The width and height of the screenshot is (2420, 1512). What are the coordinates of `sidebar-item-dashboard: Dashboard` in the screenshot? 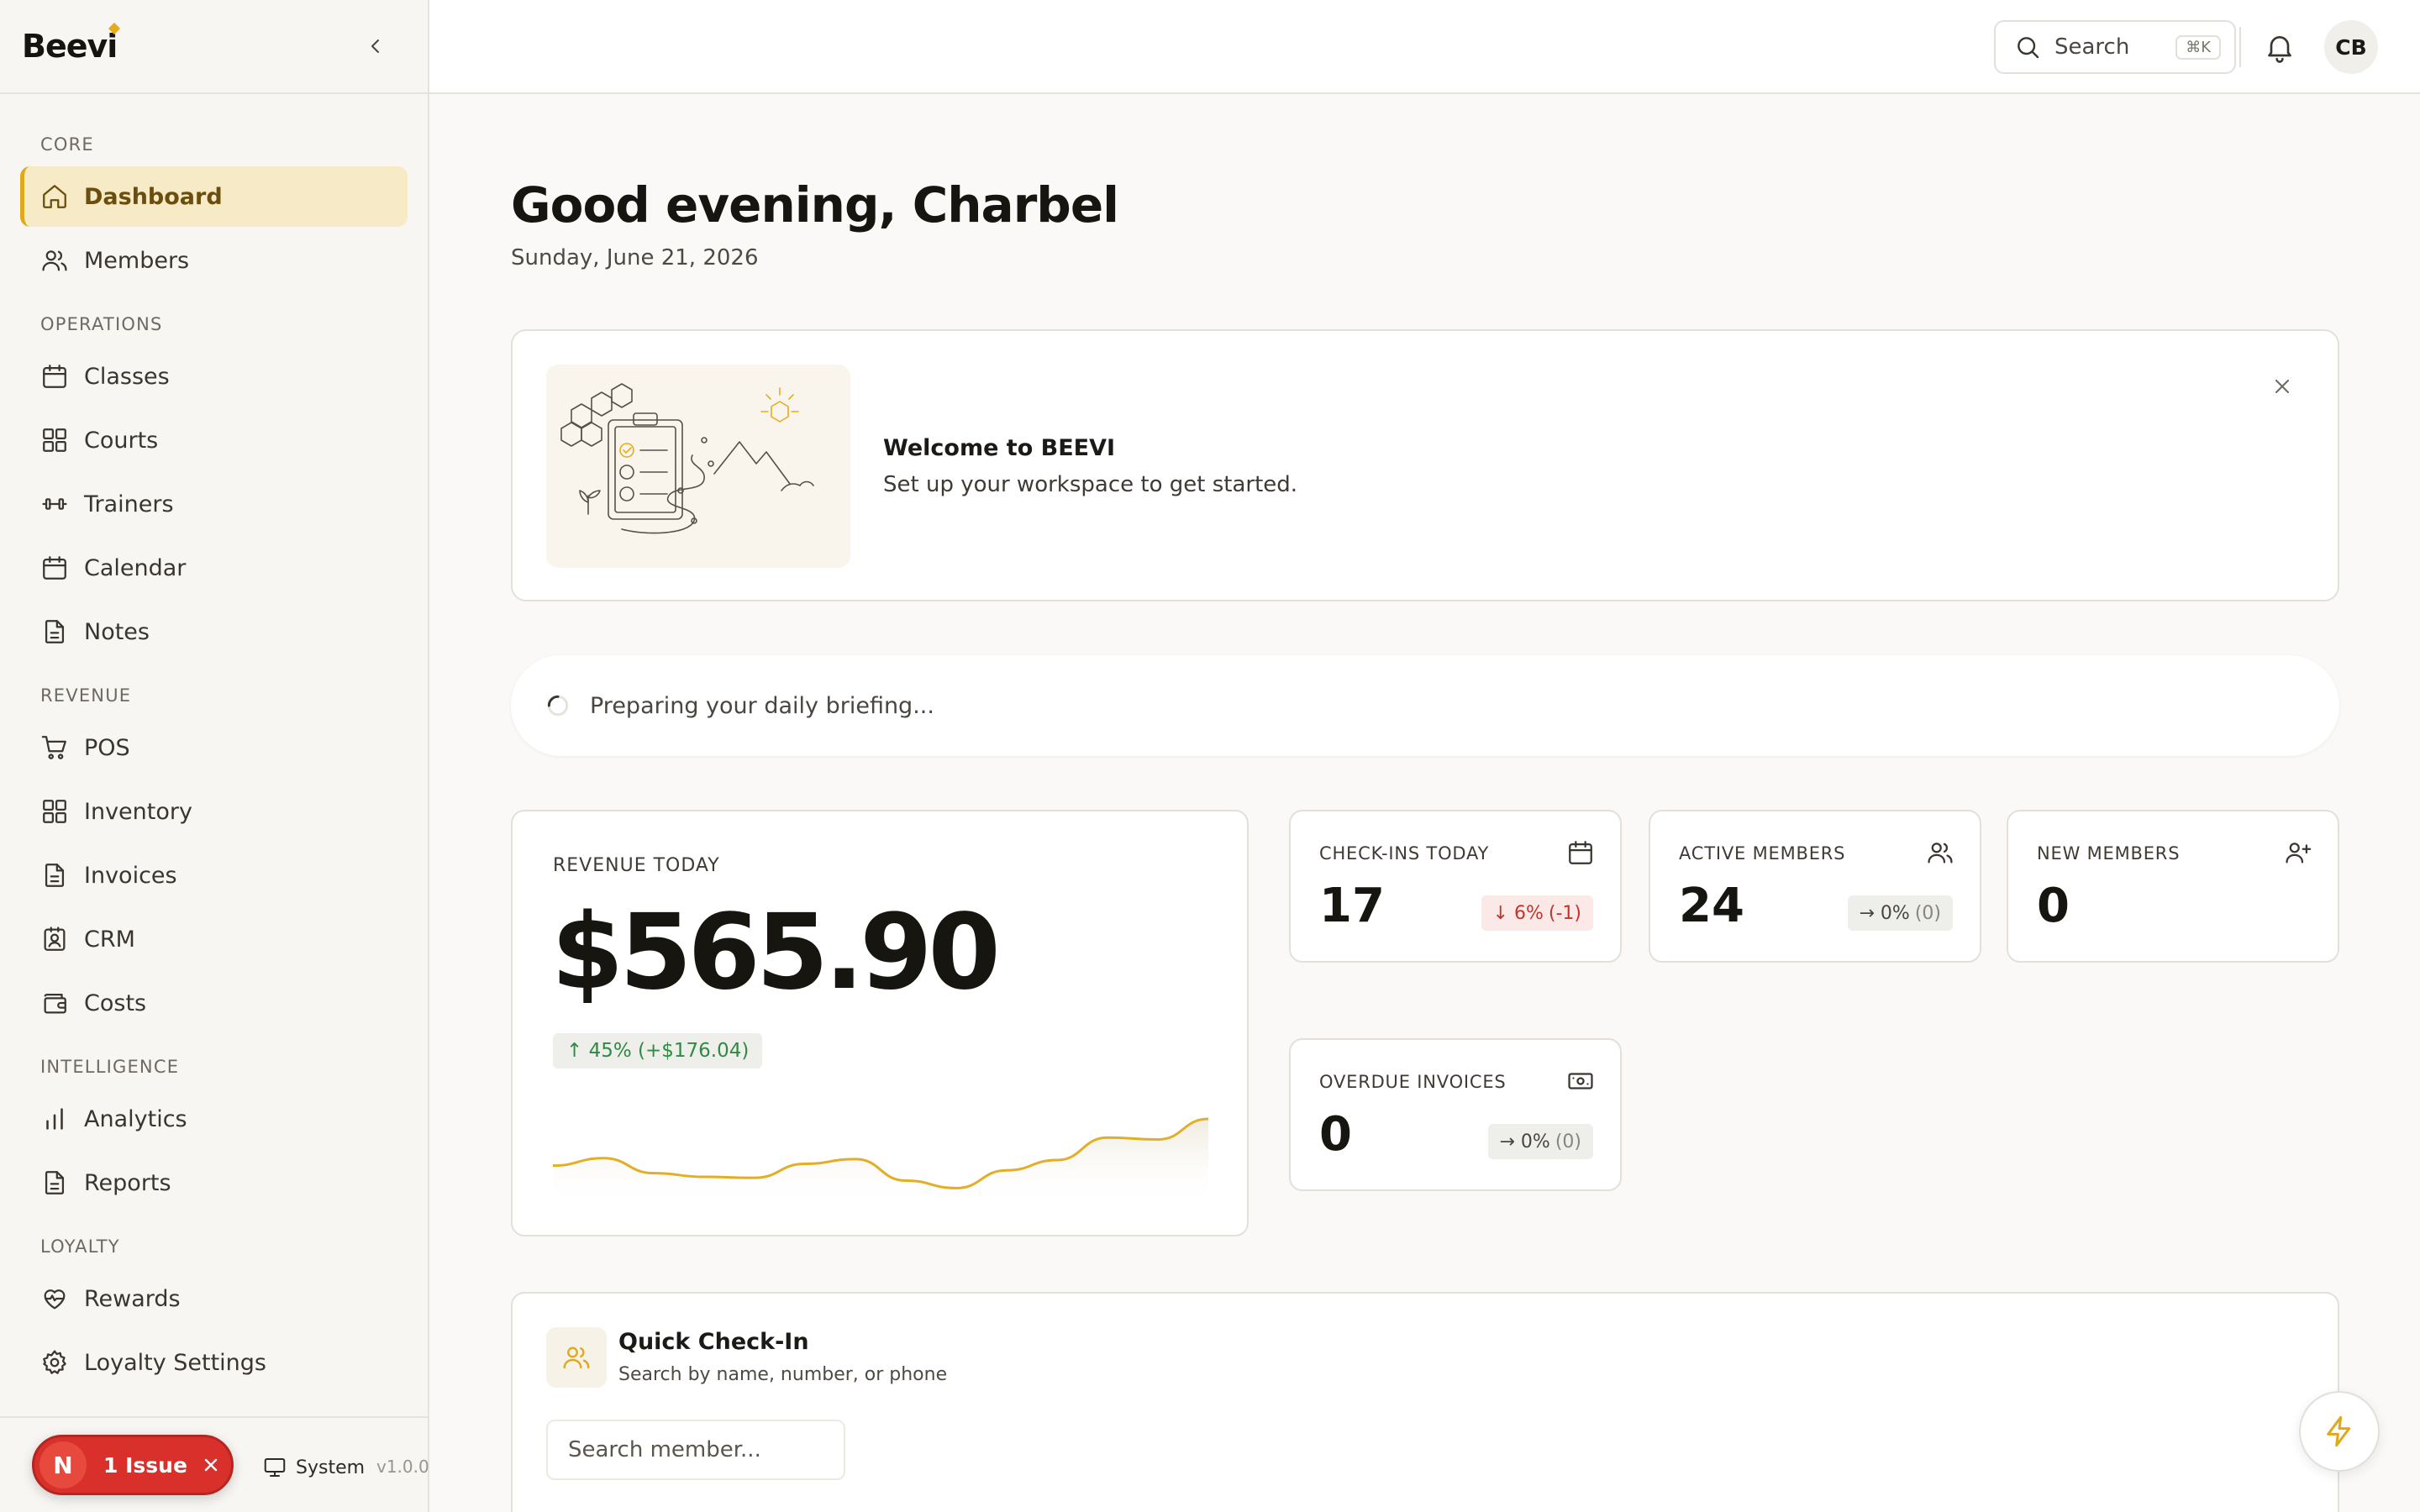 It's located at (214, 196).